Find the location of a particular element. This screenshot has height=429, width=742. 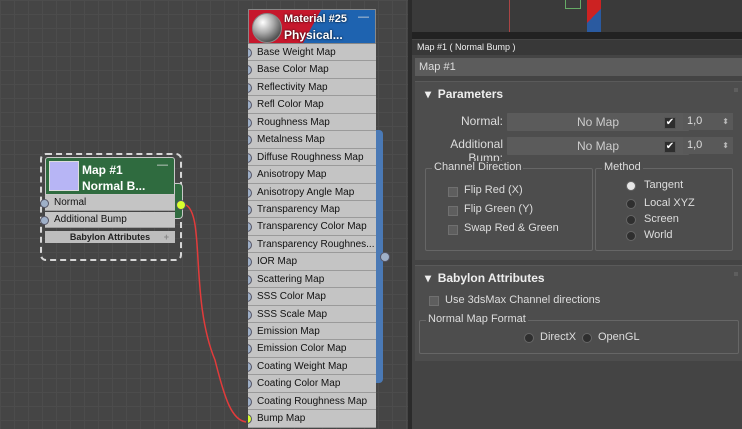

babylon-attributes-section: Babylon Attributes + is located at coordinates (110, 237).